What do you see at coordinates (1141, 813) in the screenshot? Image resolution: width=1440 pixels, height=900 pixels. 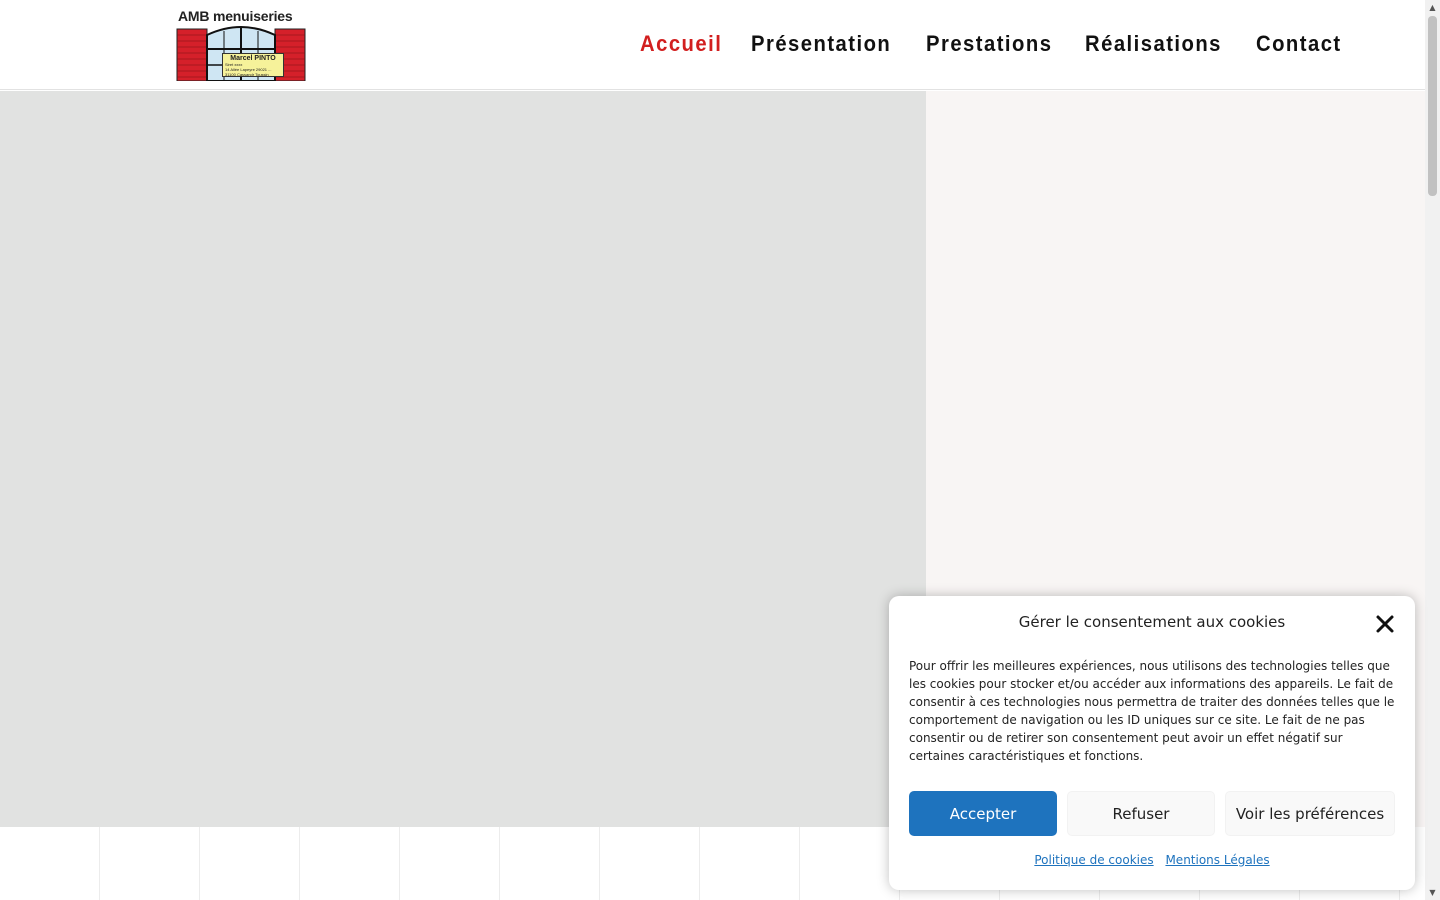 I see `refuse-cookies-button: Refuser` at bounding box center [1141, 813].